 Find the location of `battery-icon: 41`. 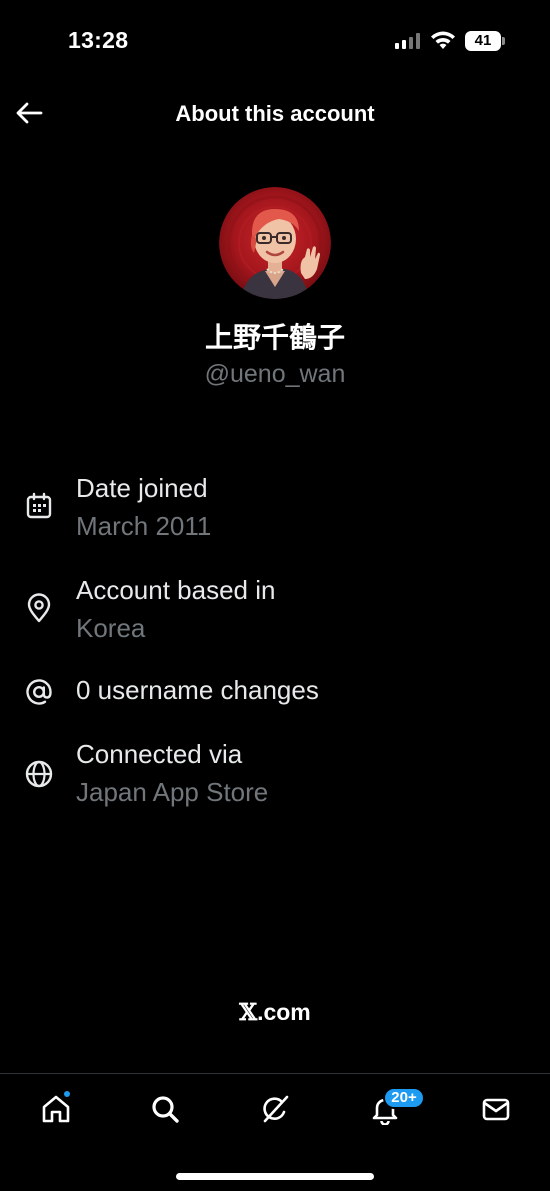

battery-icon: 41 is located at coordinates (485, 41).